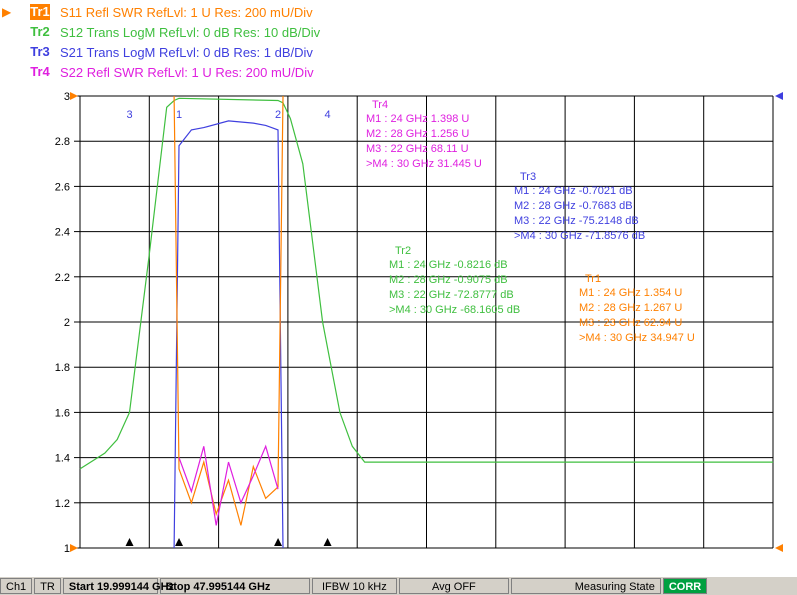 The image size is (797, 595). What do you see at coordinates (327, 115) in the screenshot?
I see `marker-id-label: 4` at bounding box center [327, 115].